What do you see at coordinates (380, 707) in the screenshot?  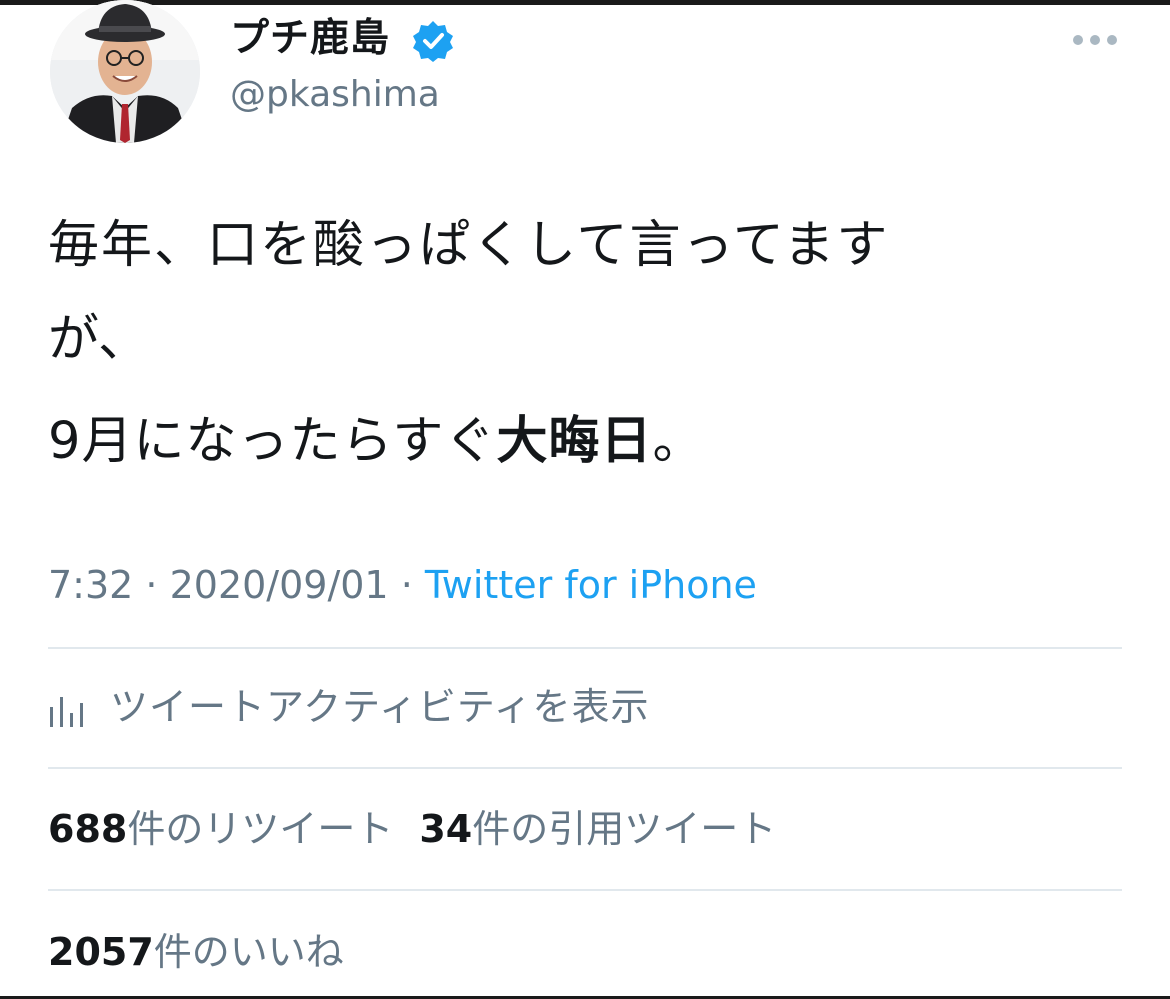 I see `activity-label: ツイートアクティビティを表示` at bounding box center [380, 707].